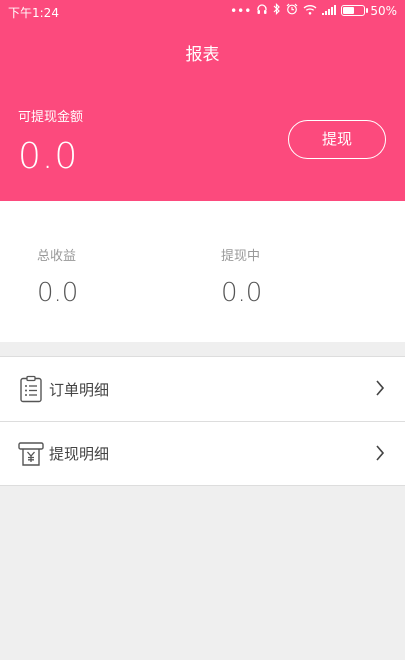 The width and height of the screenshot is (405, 660). Describe the element at coordinates (349, 10) in the screenshot. I see `battery-fill` at that location.